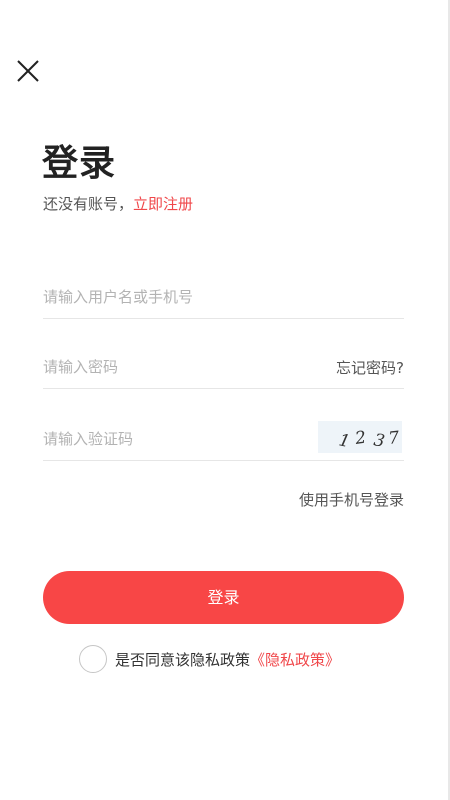 Image resolution: width=450 pixels, height=800 pixels. I want to click on login-button: 登录, so click(223, 597).